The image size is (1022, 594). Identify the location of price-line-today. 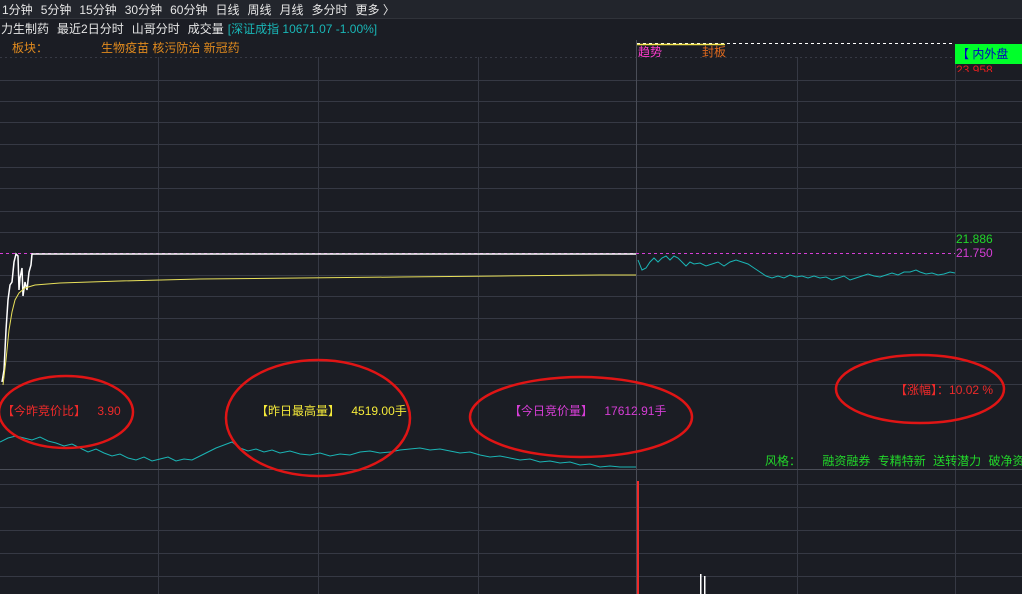
(796, 268).